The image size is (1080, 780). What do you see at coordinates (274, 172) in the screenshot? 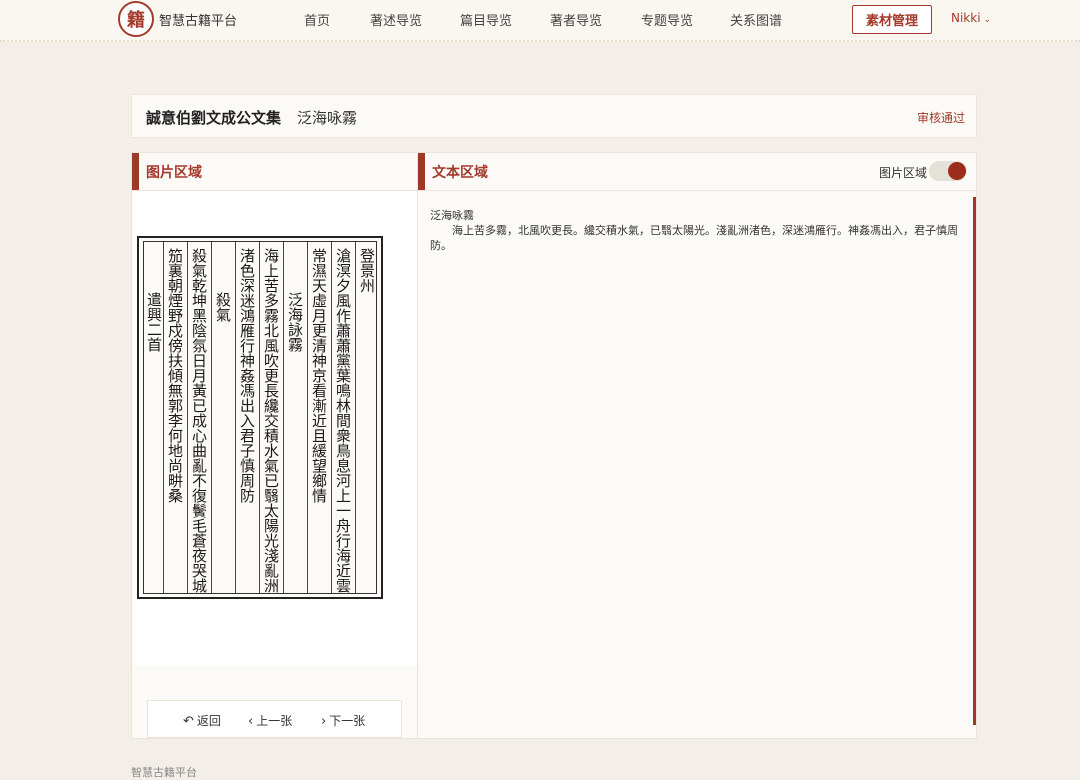
I see `image-panel-header: 图片区域` at bounding box center [274, 172].